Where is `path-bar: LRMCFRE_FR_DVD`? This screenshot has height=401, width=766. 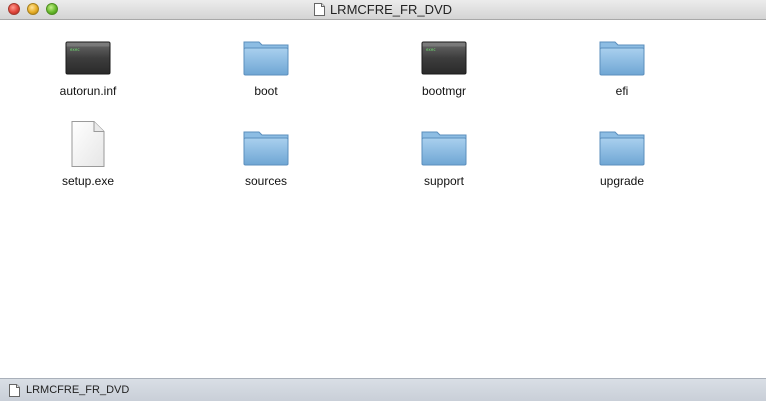
path-bar: LRMCFRE_FR_DVD is located at coordinates (383, 389).